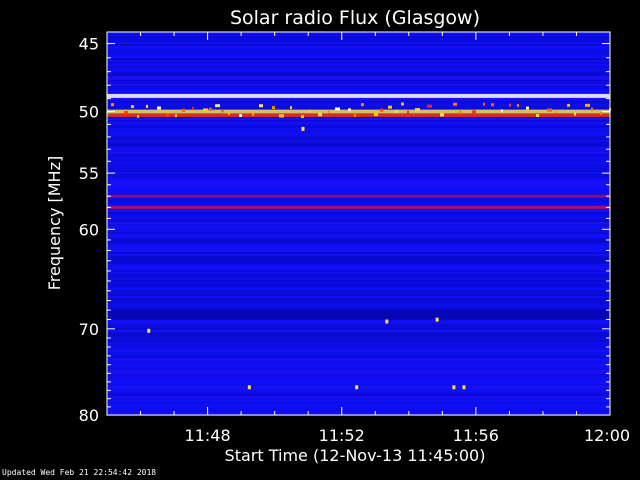  Describe the element at coordinates (89, 329) in the screenshot. I see `y-tick-label: 70` at that location.